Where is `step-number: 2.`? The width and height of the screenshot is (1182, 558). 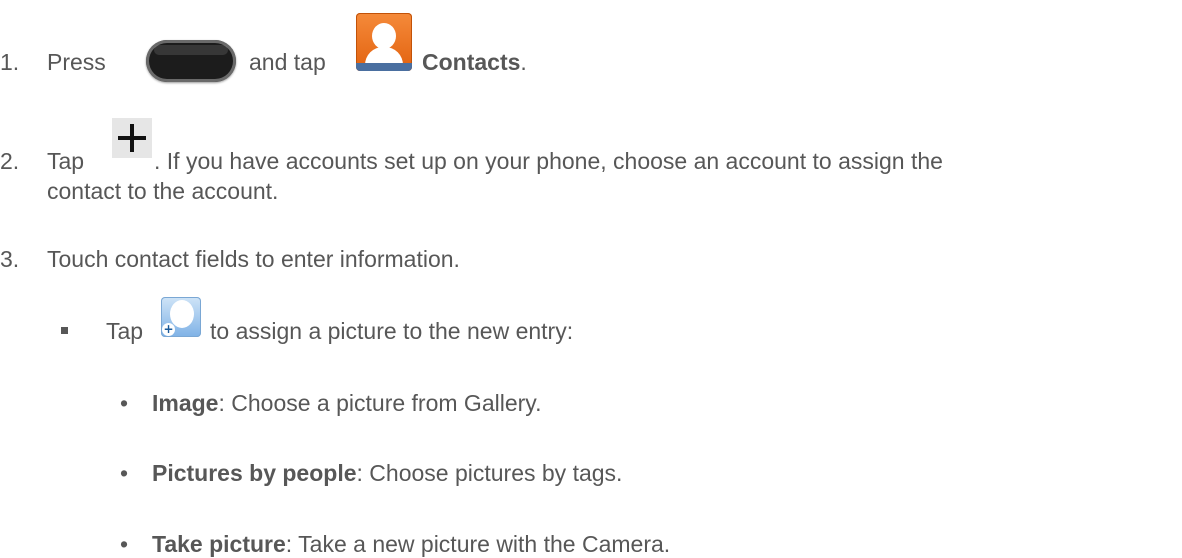
step-number: 2. is located at coordinates (10, 161).